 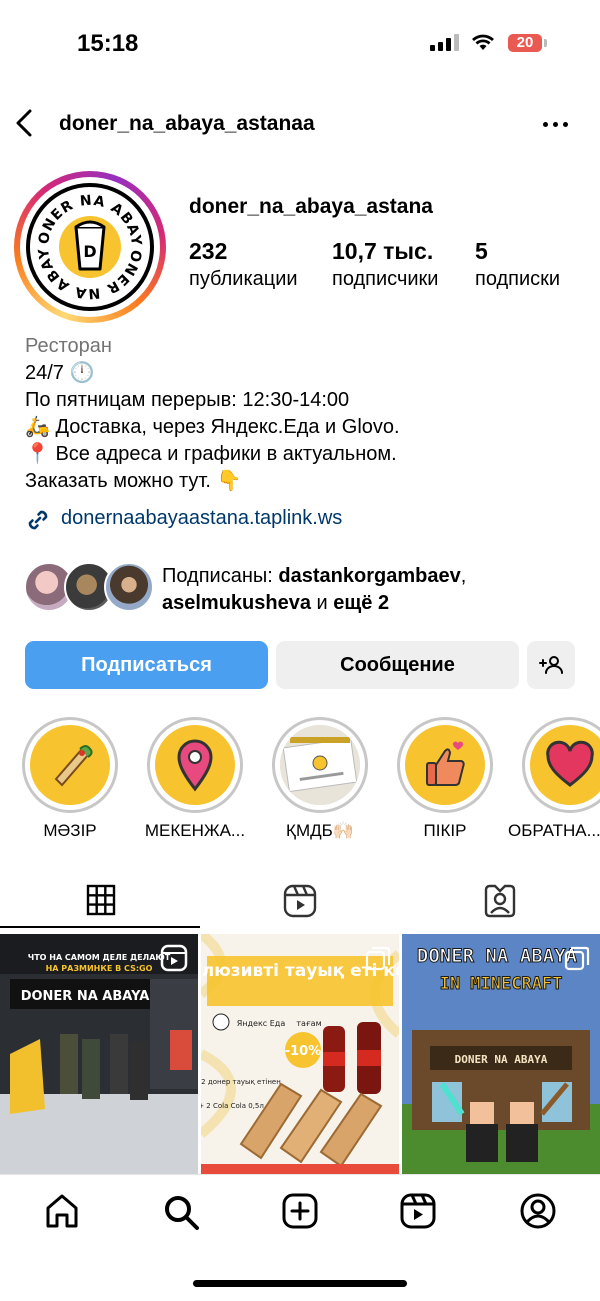 I want to click on followed-middle: и, so click(x=322, y=603).